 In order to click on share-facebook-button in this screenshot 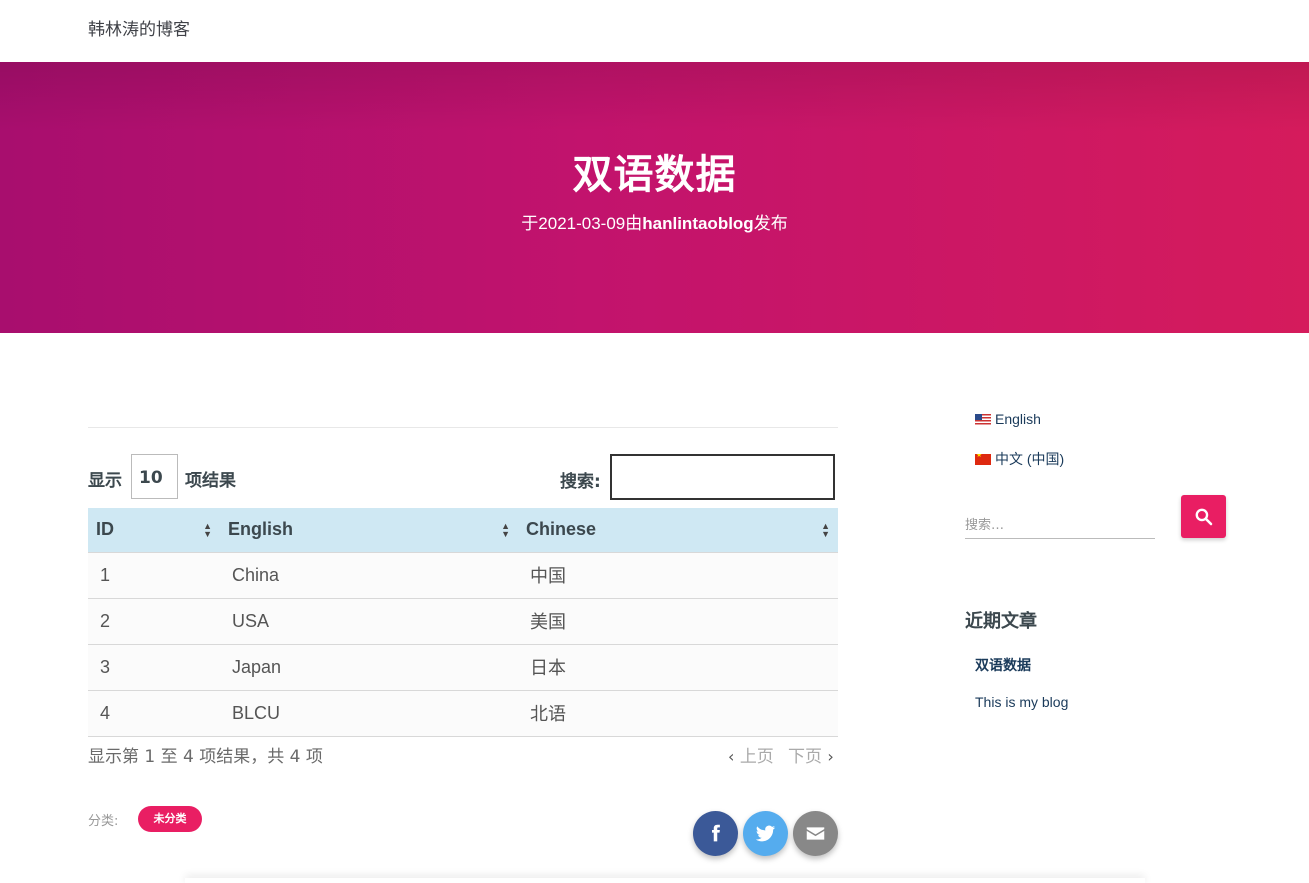, I will do `click(715, 833)`.